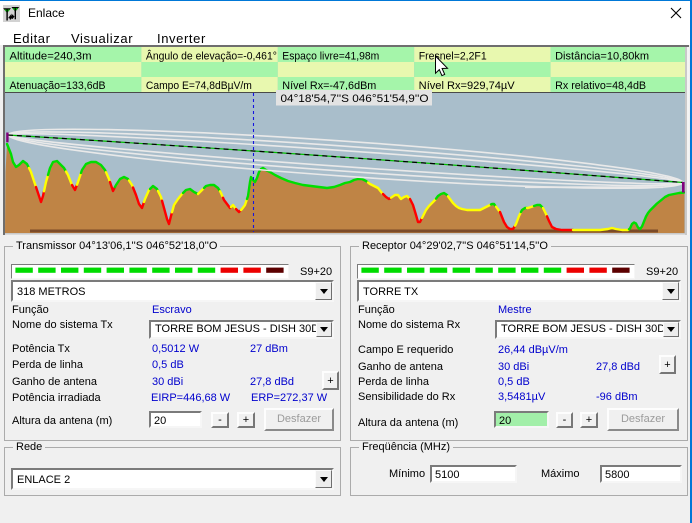  What do you see at coordinates (199, 86) in the screenshot?
I see `svg-text: Campo E=74,8dBµV/m` at bounding box center [199, 86].